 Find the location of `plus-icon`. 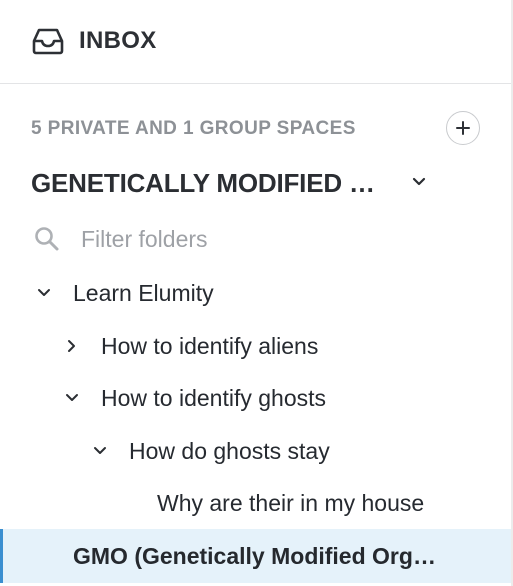

plus-icon is located at coordinates (463, 128).